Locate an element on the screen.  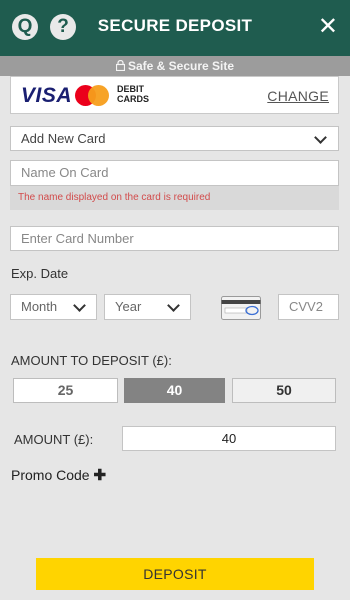
secure-site-text: Safe & Secure Site is located at coordinates (181, 66).